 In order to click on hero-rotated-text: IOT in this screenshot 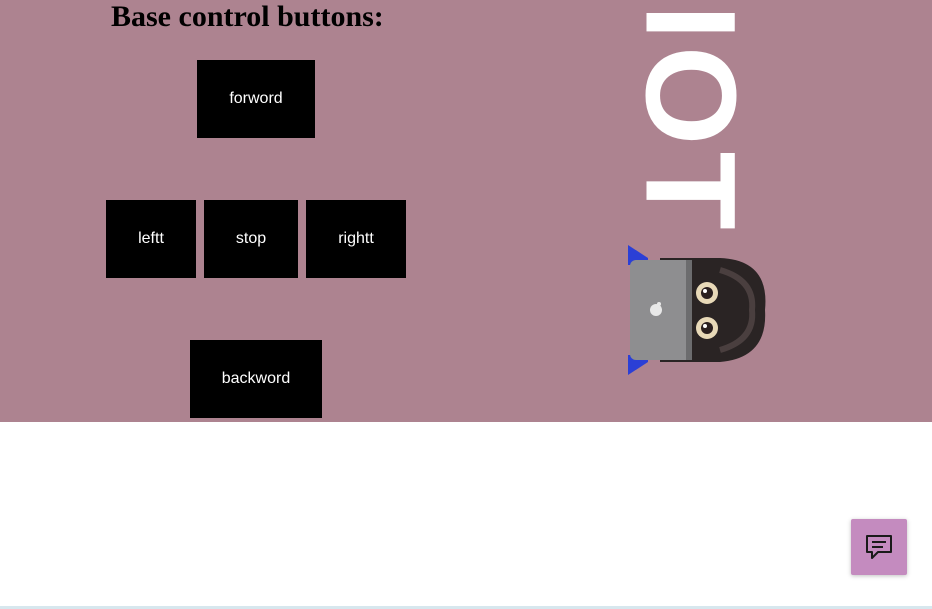, I will do `click(700, 120)`.